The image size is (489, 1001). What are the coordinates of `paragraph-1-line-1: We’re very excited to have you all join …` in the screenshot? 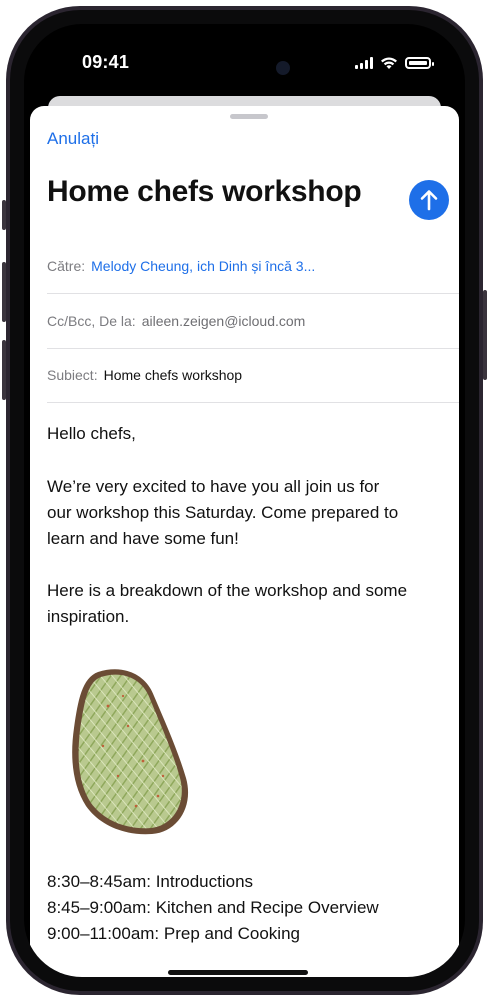 It's located at (213, 486).